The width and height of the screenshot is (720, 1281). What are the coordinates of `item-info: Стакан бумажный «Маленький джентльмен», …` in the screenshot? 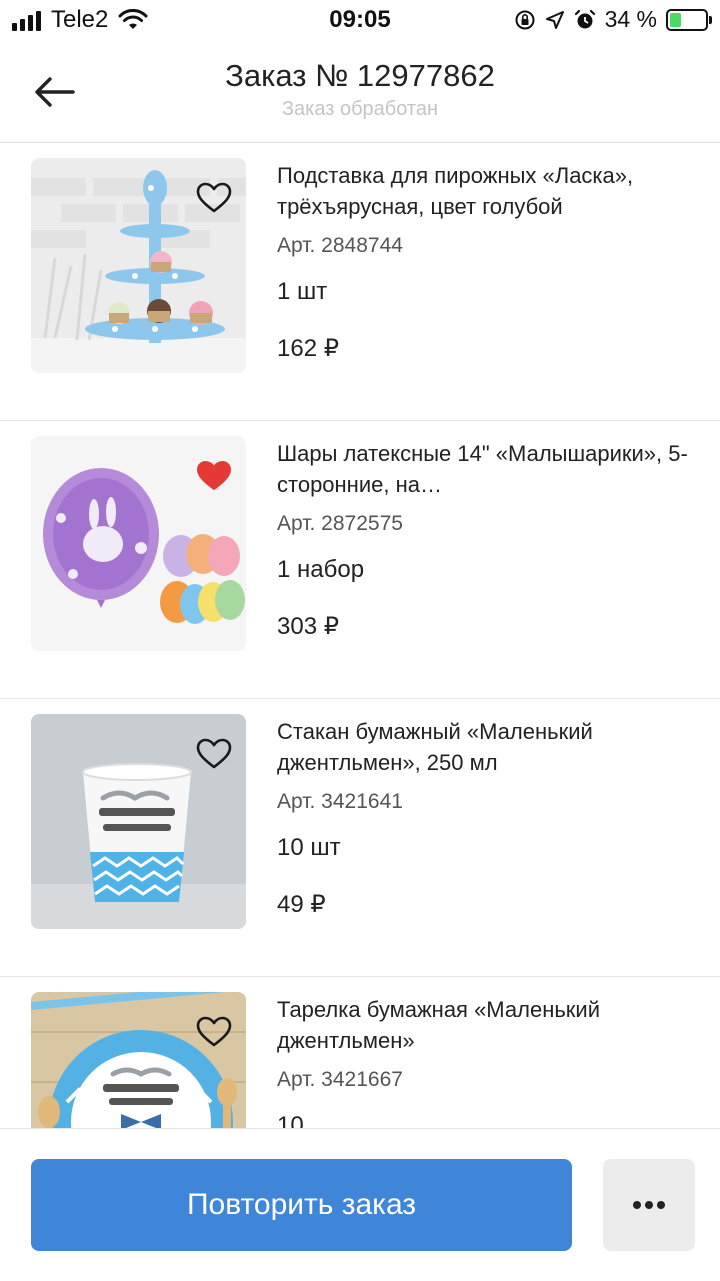 It's located at (485, 817).